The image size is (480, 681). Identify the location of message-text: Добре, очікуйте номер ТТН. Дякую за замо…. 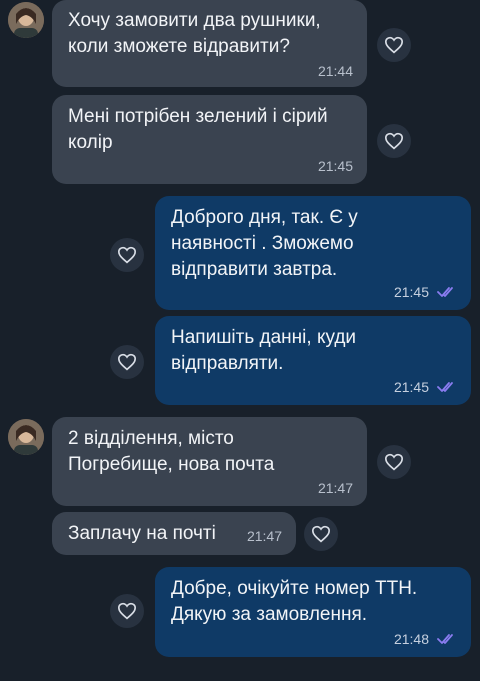
(294, 601).